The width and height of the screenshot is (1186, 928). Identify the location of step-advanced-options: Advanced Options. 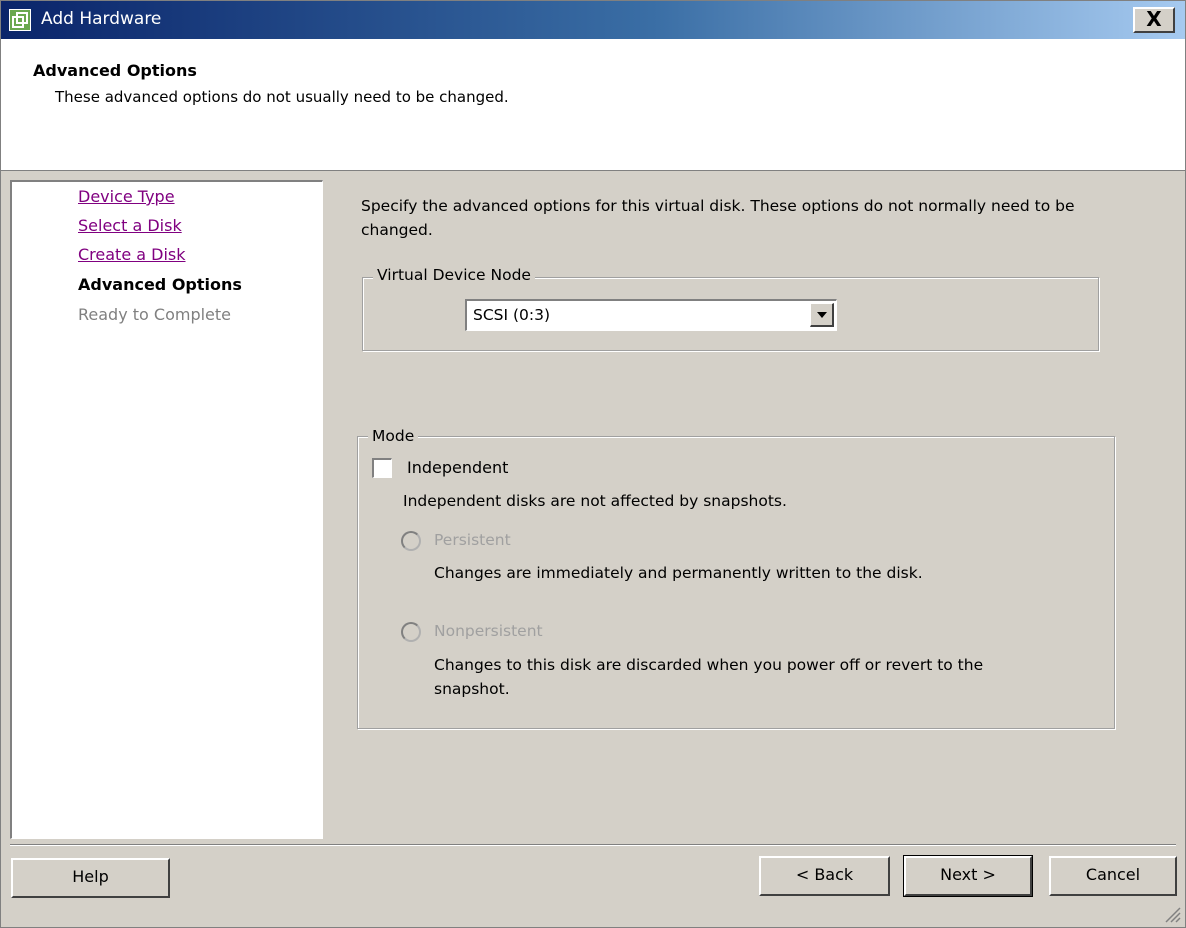
(160, 284).